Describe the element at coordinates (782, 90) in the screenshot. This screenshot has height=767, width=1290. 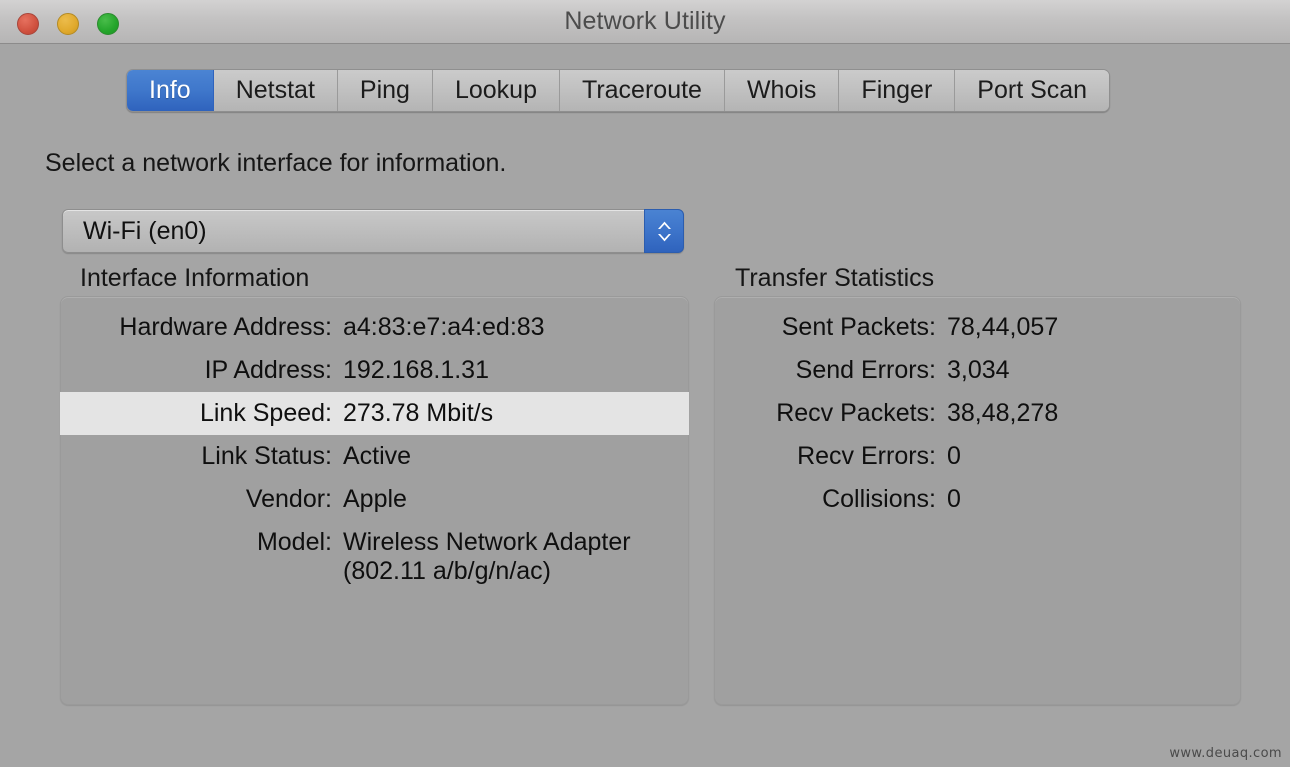
I see `tab-whois: Whois` at that location.